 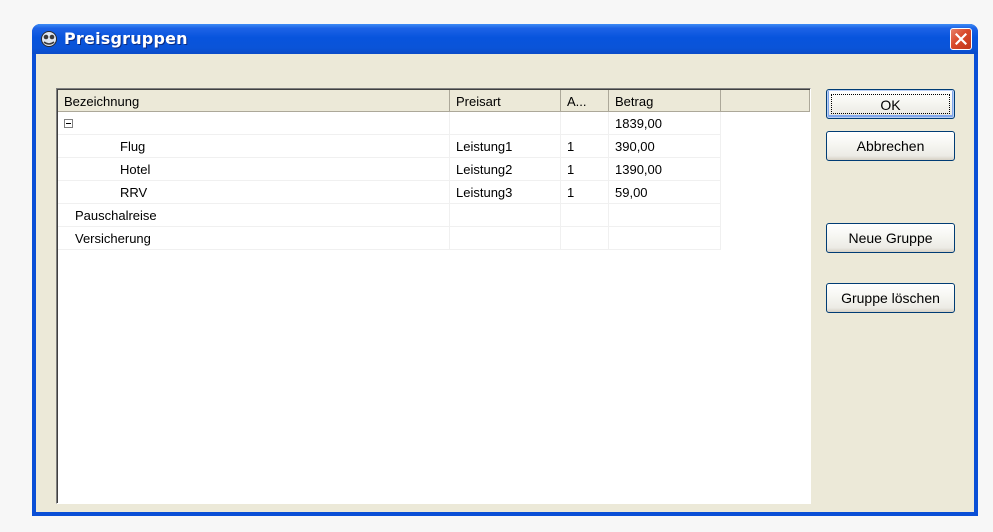 I want to click on cell-preisart: Leistung2, so click(x=505, y=169).